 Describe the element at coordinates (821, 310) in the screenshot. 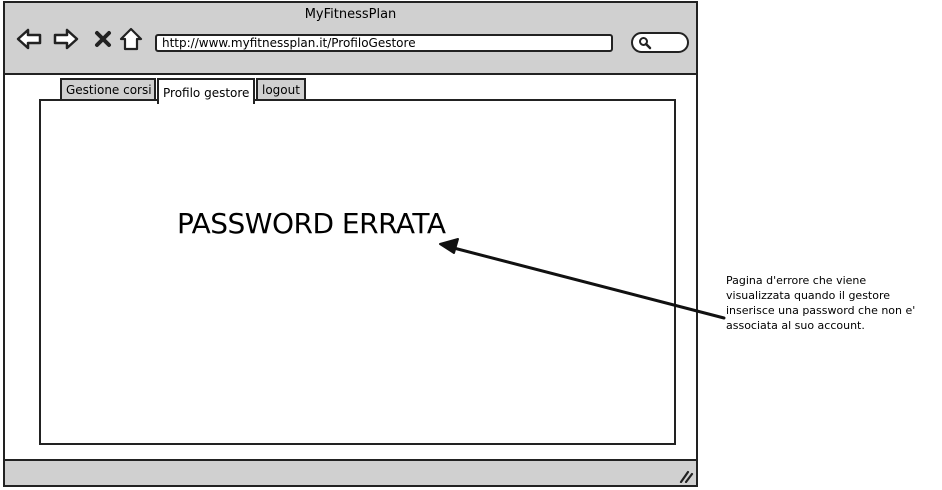

I see `annotation-line: inserisce una password che non e'` at that location.